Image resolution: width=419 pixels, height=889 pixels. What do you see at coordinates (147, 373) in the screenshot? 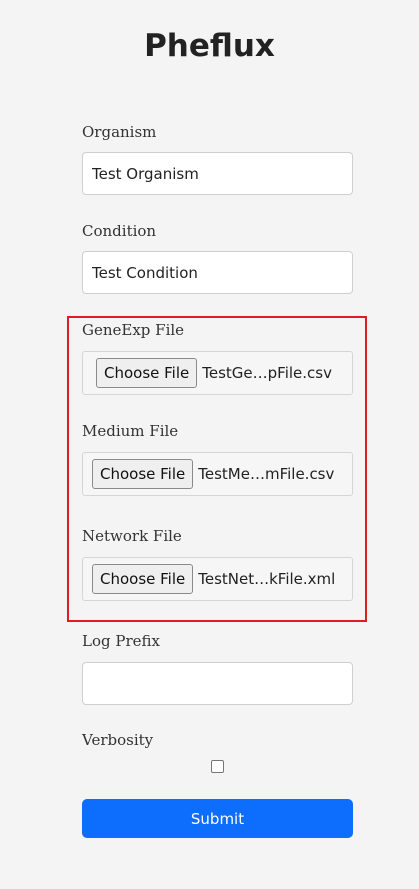
I see `geneexp-choose-file-button: Choose File` at bounding box center [147, 373].